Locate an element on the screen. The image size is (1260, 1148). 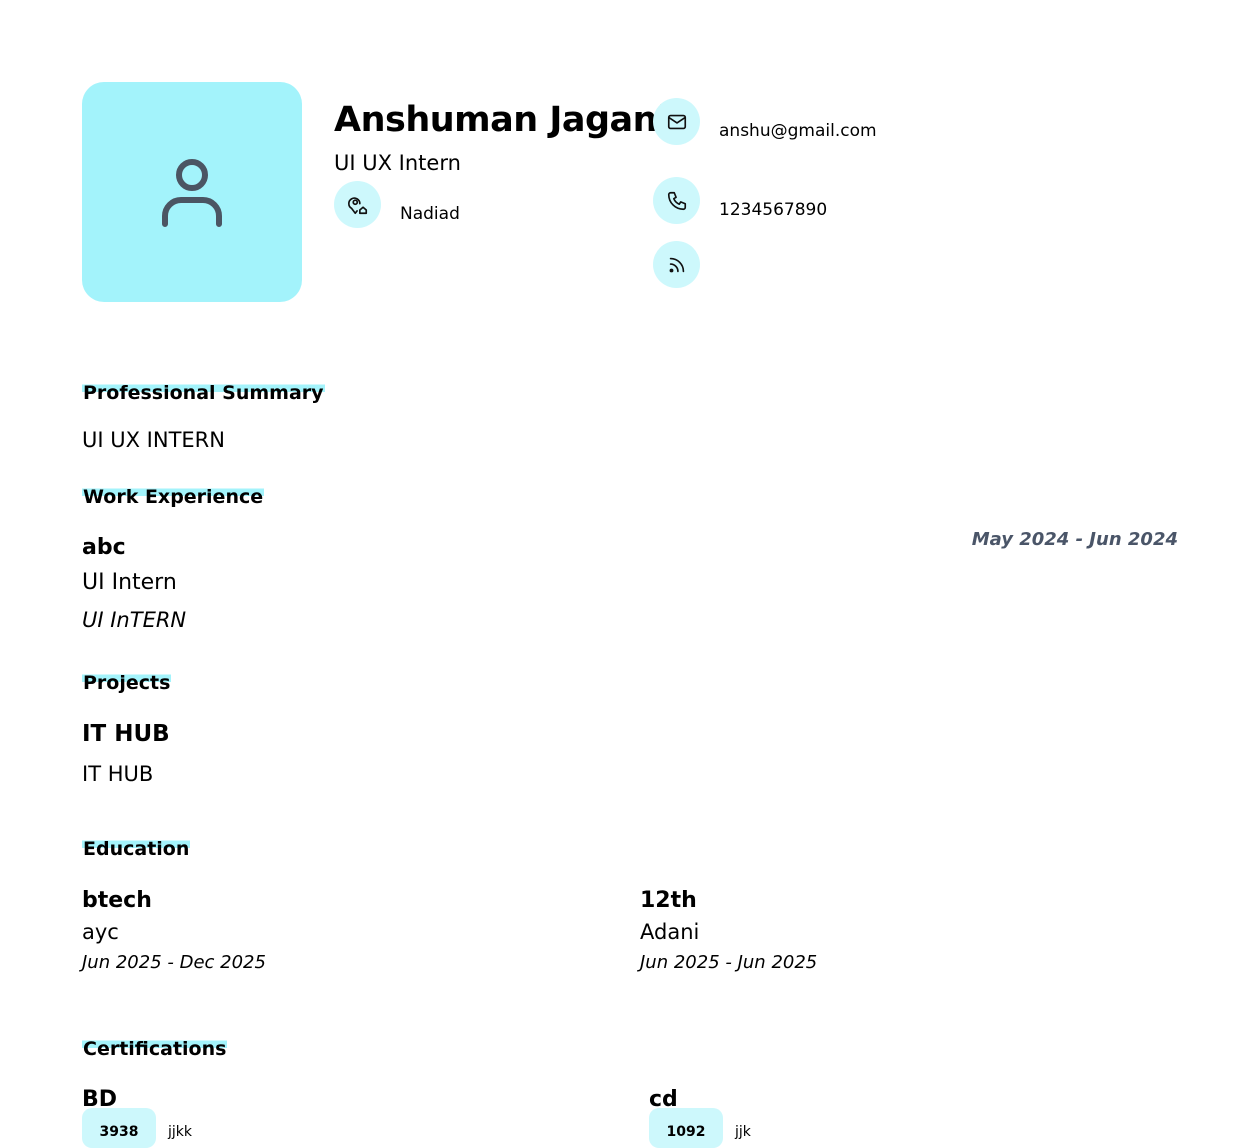
certification-badge: 1092 is located at coordinates (686, 1128).